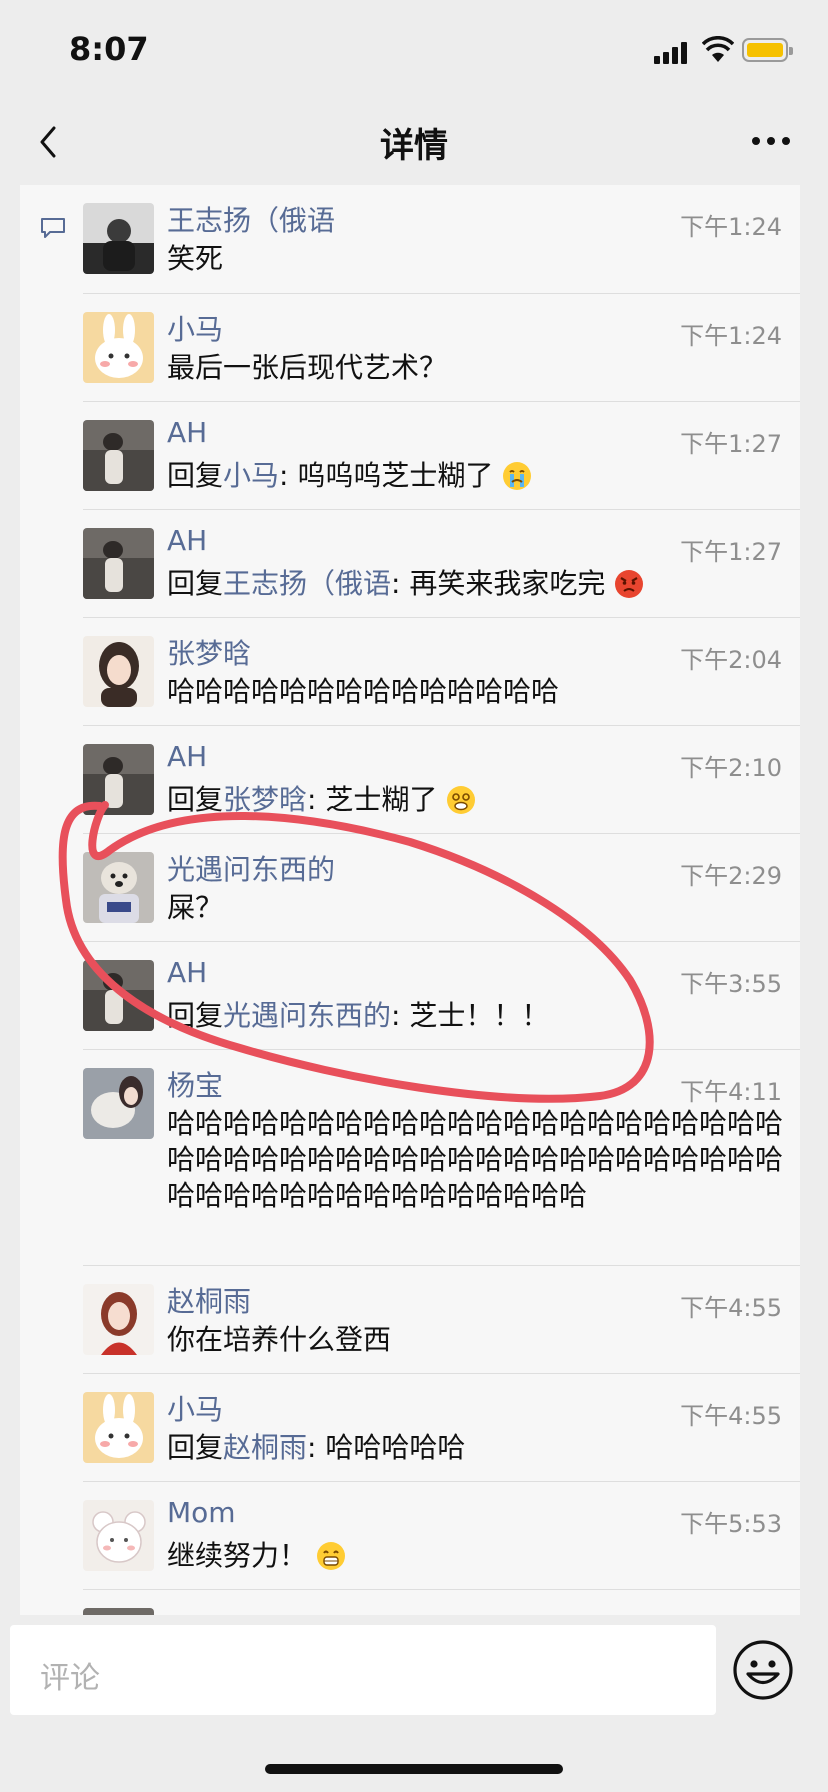 Image resolution: width=828 pixels, height=1792 pixels. I want to click on comment-item: 张梦晗 下午2:04 哈哈哈哈哈哈哈哈哈哈哈哈哈哈, so click(441, 671).